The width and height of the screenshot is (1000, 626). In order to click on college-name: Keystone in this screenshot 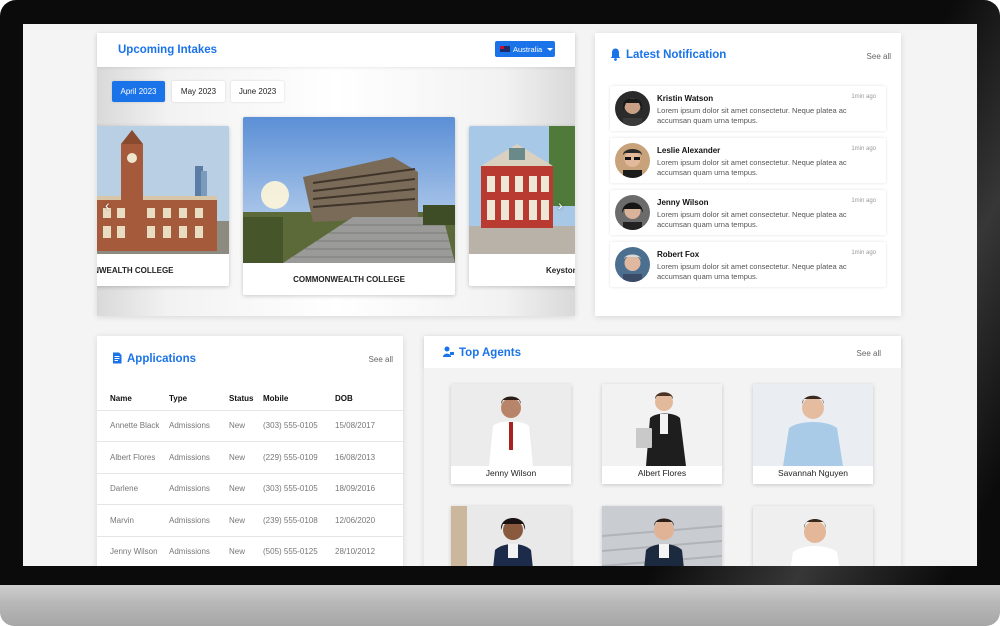, I will do `click(560, 270)`.